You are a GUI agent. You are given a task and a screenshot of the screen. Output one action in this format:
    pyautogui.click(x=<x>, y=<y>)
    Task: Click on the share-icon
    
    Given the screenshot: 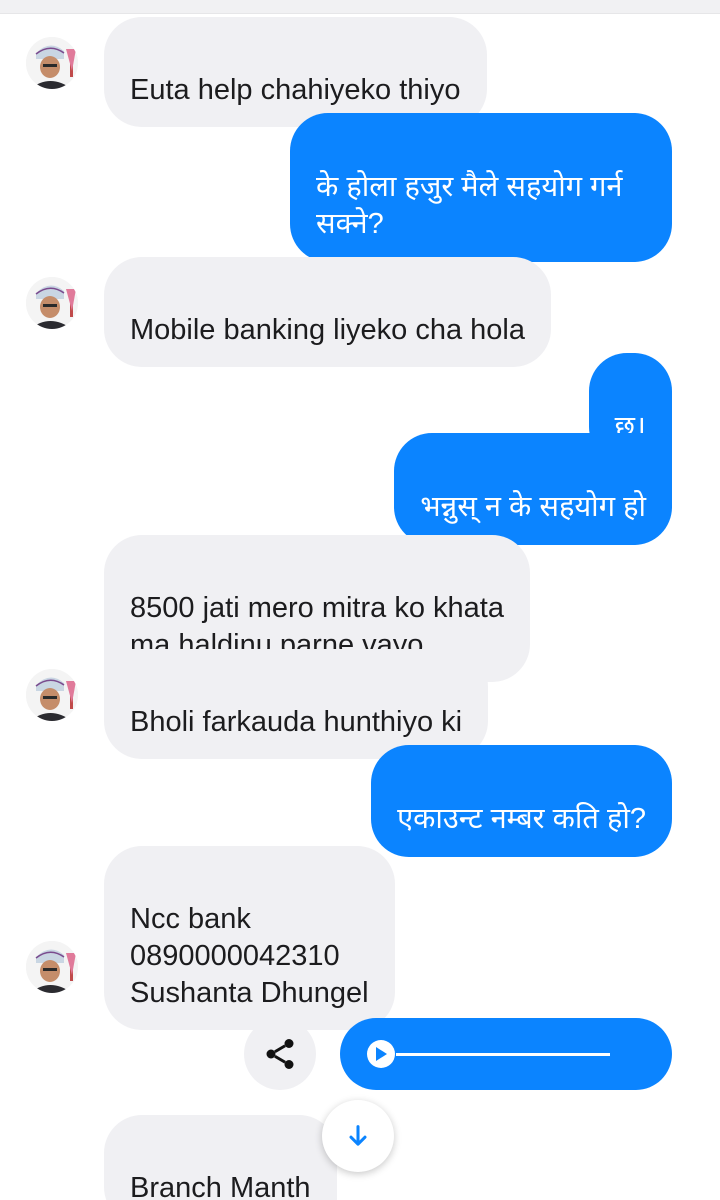 What is the action you would take?
    pyautogui.click(x=280, y=1054)
    